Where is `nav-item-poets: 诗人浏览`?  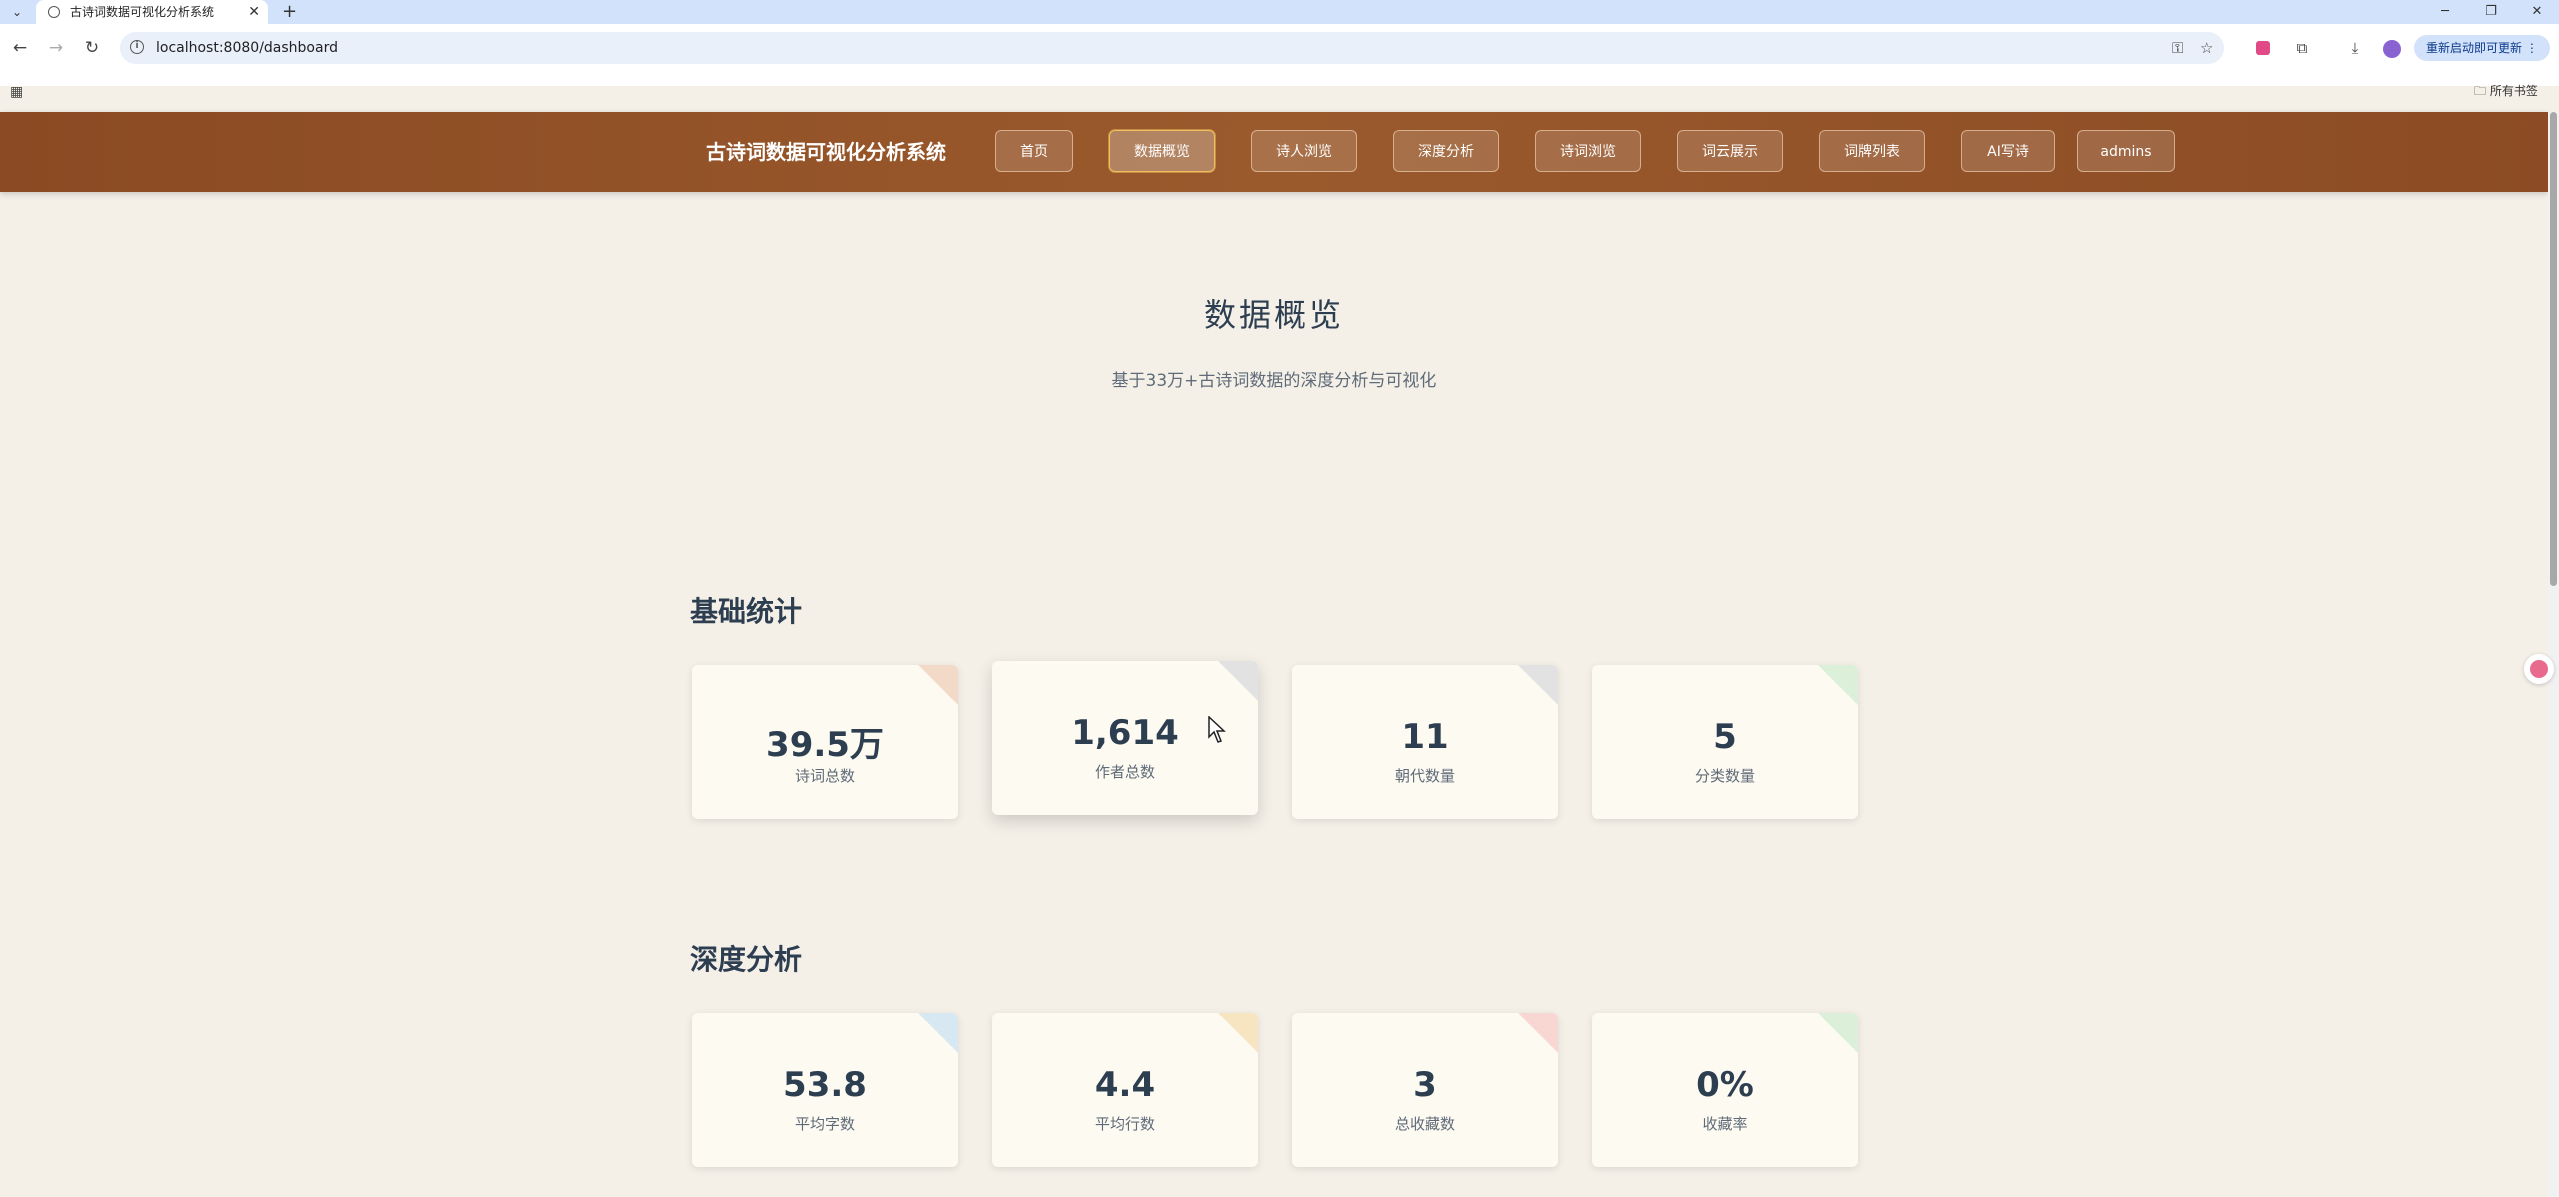
nav-item-poets: 诗人浏览 is located at coordinates (1304, 151).